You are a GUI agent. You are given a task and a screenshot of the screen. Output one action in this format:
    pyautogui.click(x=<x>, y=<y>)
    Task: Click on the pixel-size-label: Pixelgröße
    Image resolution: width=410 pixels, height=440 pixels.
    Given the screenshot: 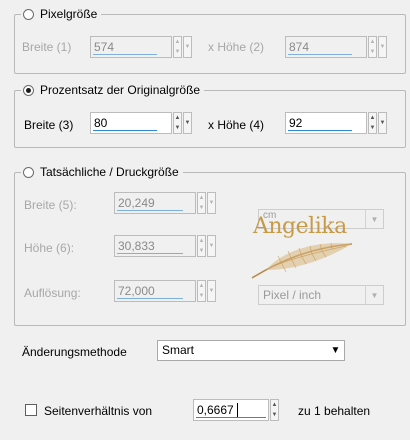 What is the action you would take?
    pyautogui.click(x=69, y=14)
    